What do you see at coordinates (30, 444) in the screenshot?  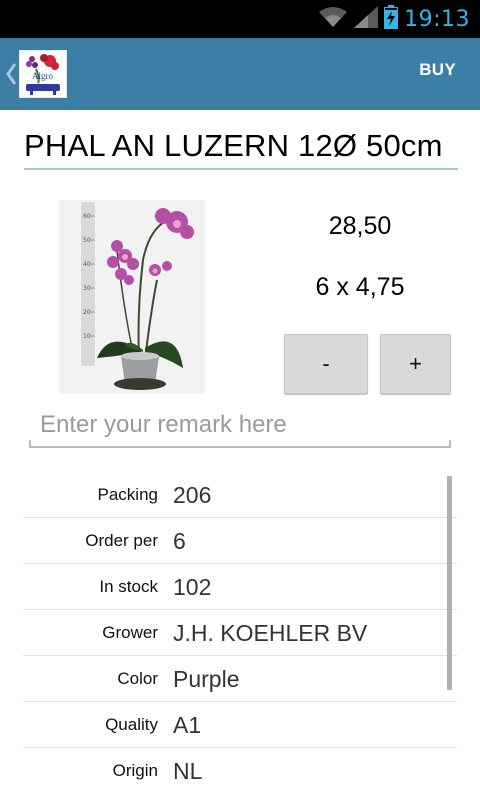 I see `remark-underline-left-tick` at bounding box center [30, 444].